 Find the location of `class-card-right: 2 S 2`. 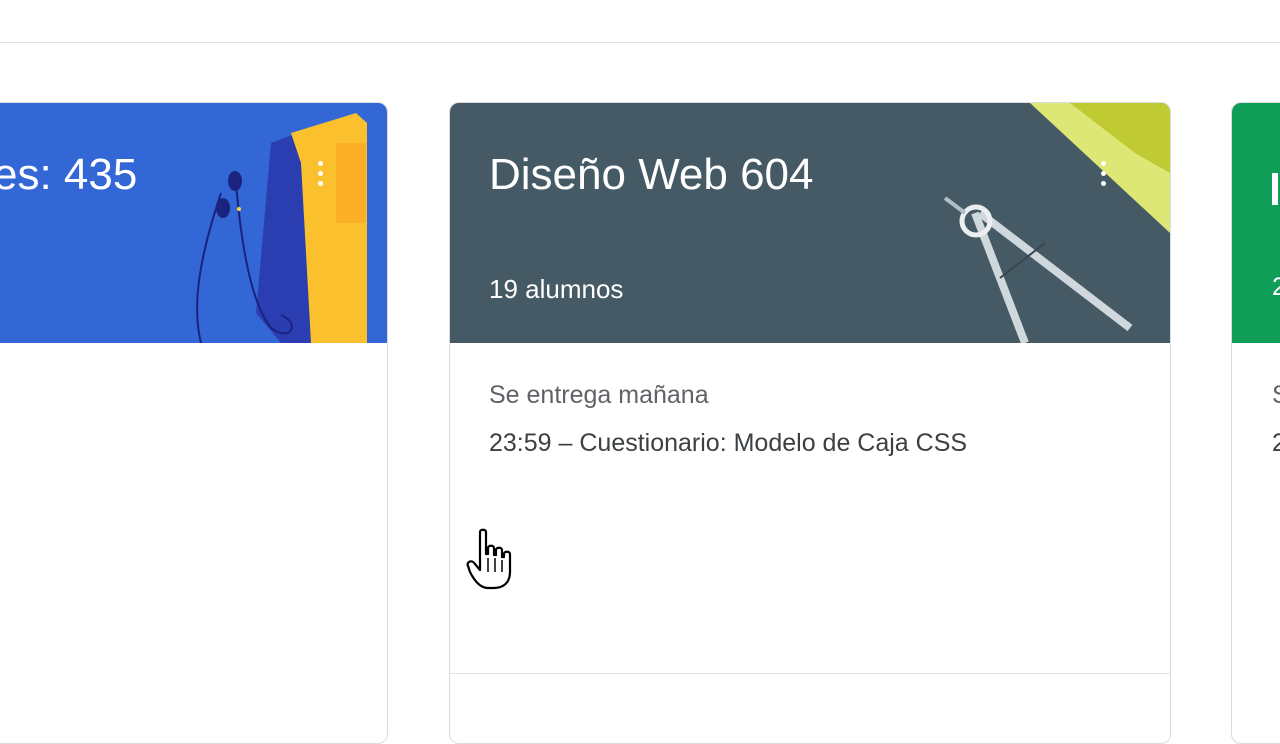

class-card-right: 2 S 2 is located at coordinates (1255, 423).